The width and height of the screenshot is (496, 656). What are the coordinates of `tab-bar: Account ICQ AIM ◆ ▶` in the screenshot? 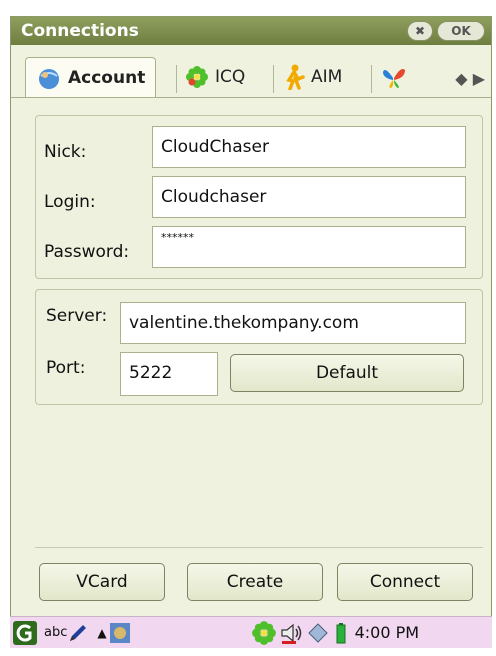 It's located at (251, 72).